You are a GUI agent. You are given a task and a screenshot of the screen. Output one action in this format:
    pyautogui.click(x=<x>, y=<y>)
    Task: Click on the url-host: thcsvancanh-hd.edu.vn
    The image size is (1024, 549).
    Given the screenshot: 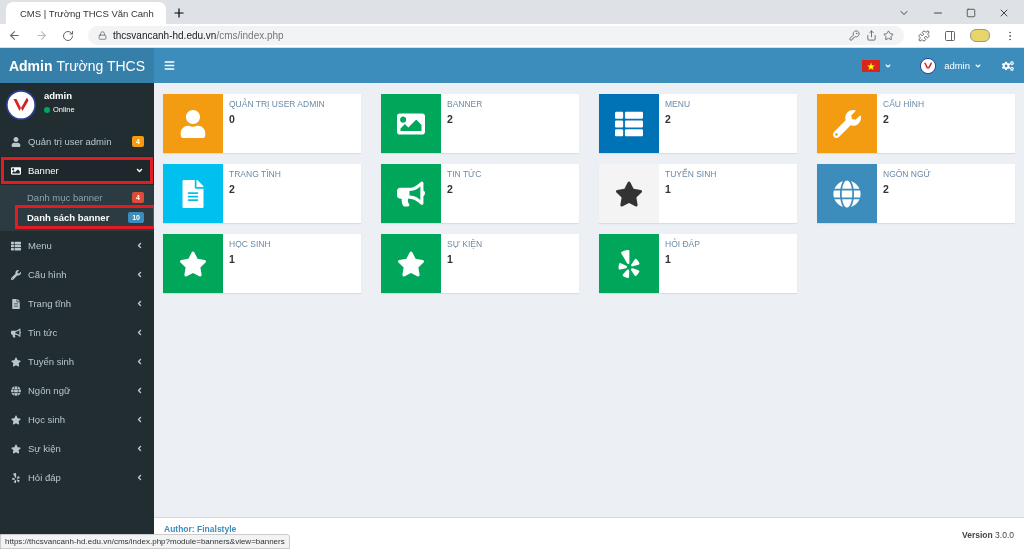 What is the action you would take?
    pyautogui.click(x=165, y=35)
    